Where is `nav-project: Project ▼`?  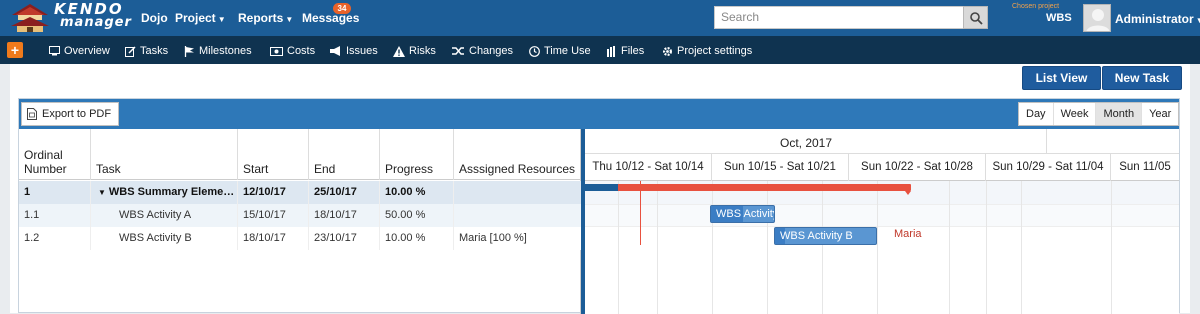 nav-project: Project ▼ is located at coordinates (200, 18).